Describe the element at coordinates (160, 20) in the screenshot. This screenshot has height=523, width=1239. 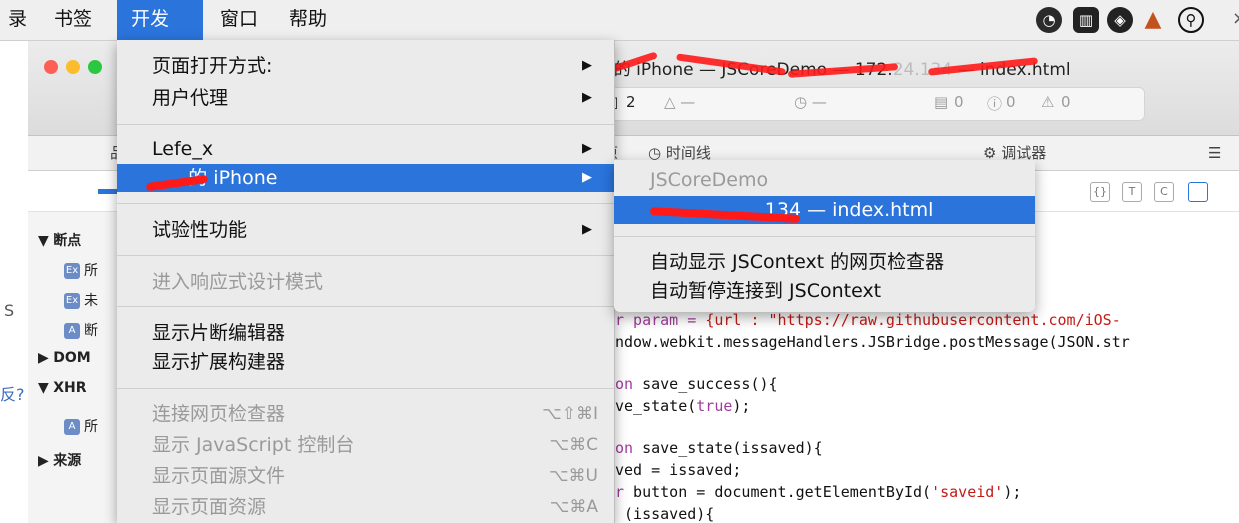
I see `menu-develop: 开发` at that location.